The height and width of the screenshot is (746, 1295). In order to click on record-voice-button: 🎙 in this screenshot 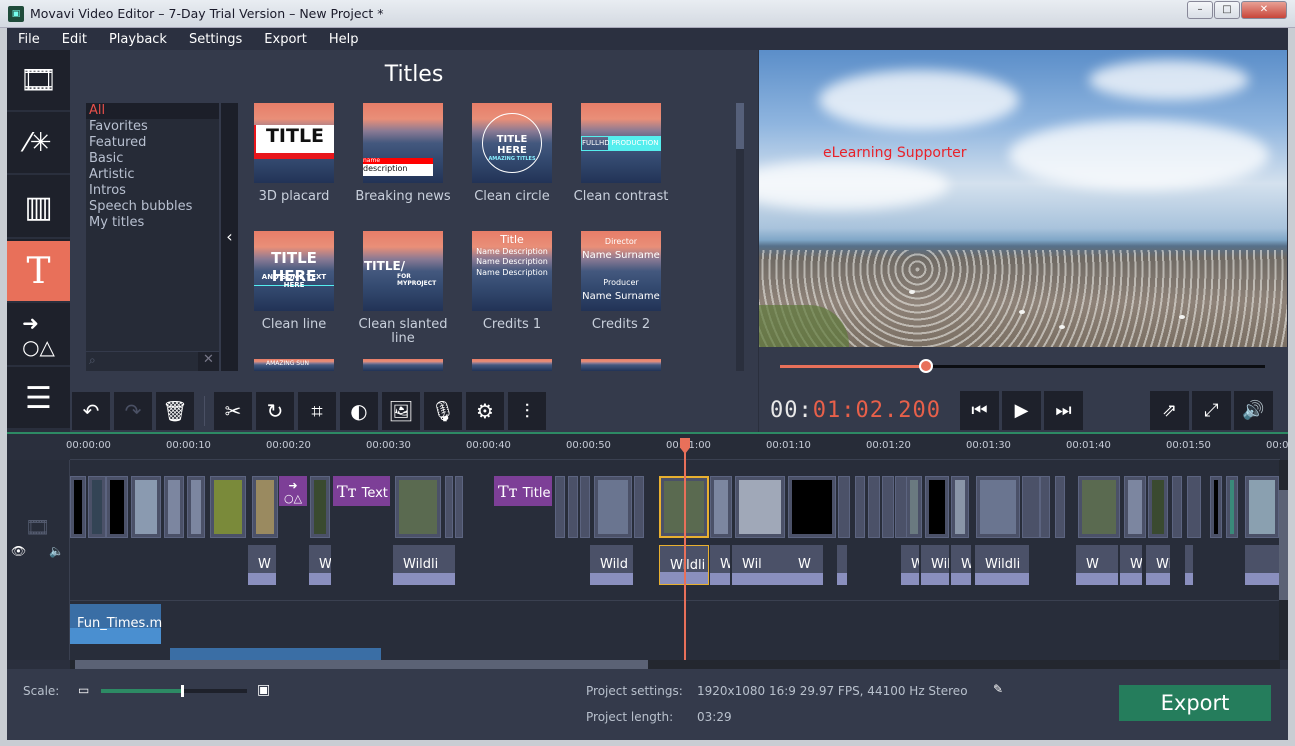, I will do `click(443, 411)`.